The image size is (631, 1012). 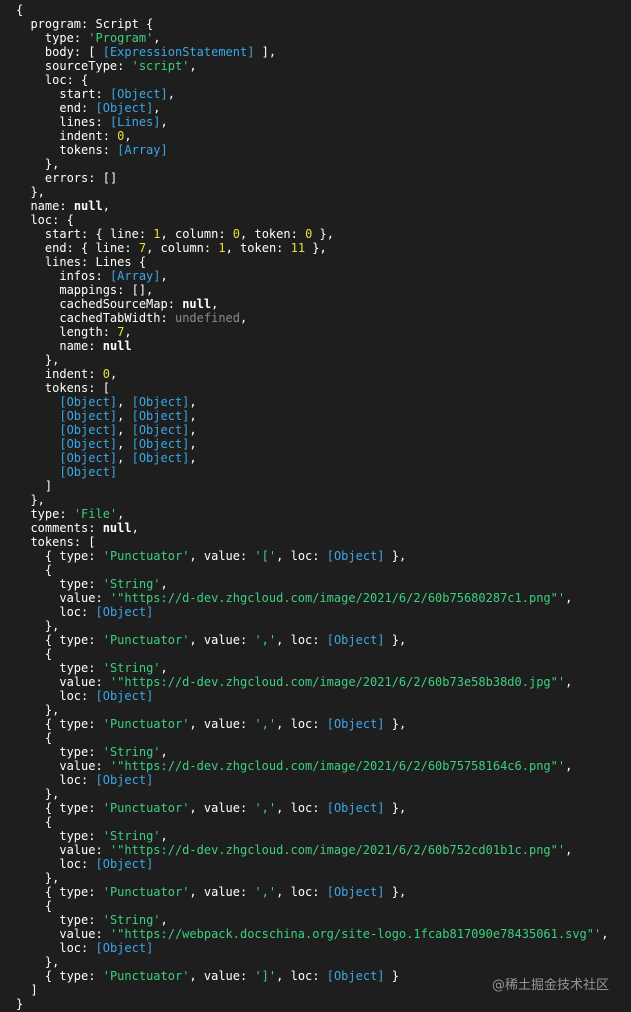 What do you see at coordinates (312, 542) in the screenshot?
I see `code-line: tokens: [` at bounding box center [312, 542].